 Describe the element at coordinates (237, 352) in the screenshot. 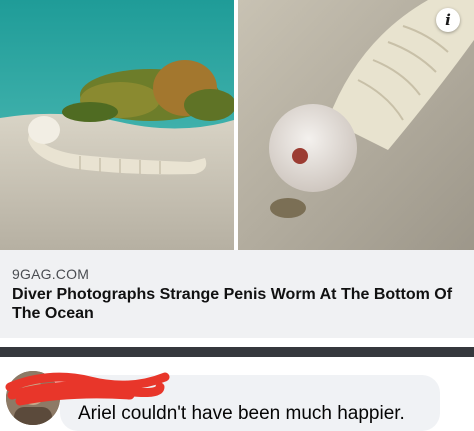

I see `section-divider` at that location.